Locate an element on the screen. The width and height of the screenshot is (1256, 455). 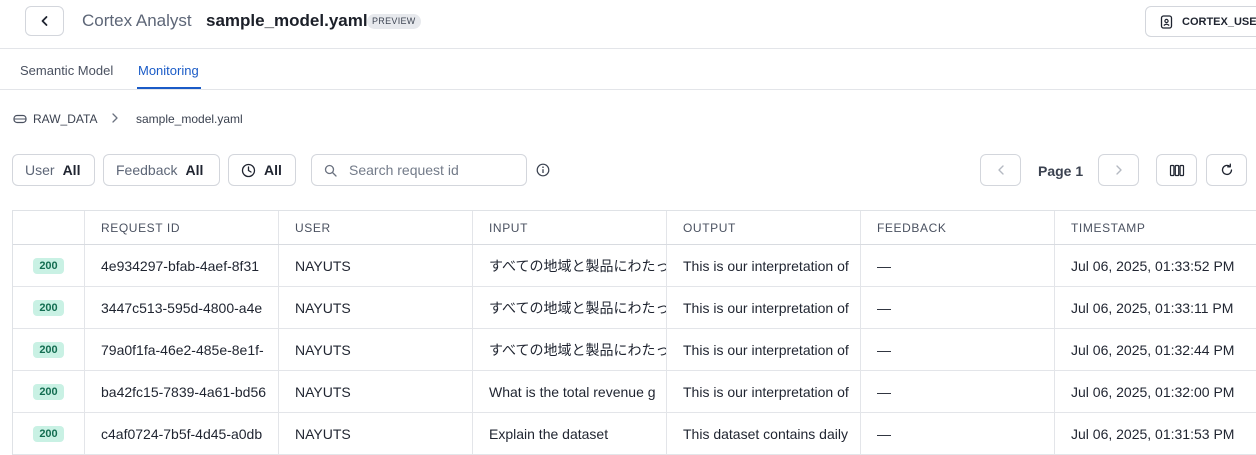
app-title: Cortex Analyst is located at coordinates (137, 20).